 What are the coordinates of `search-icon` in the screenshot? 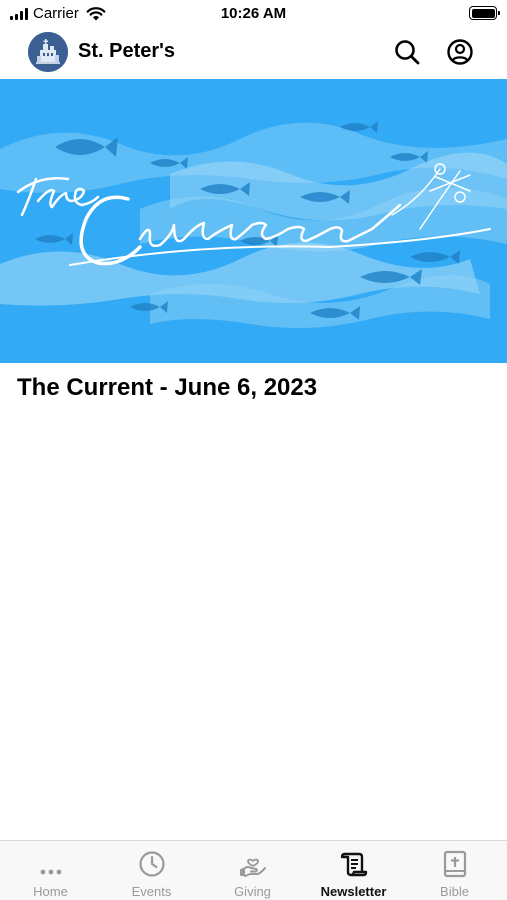 It's located at (407, 52).